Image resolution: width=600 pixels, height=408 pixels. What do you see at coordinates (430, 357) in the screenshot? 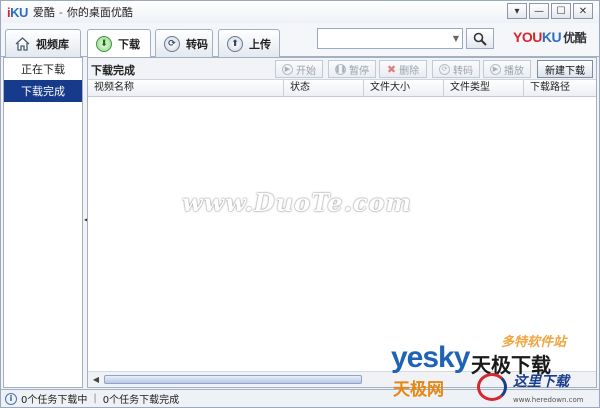
I see `yesky-logo: yesky` at bounding box center [430, 357].